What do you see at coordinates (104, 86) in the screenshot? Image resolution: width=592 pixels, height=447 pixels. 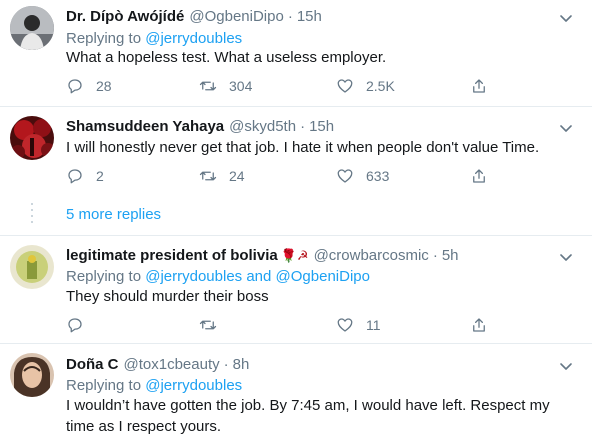 I see `reply-count: 28` at bounding box center [104, 86].